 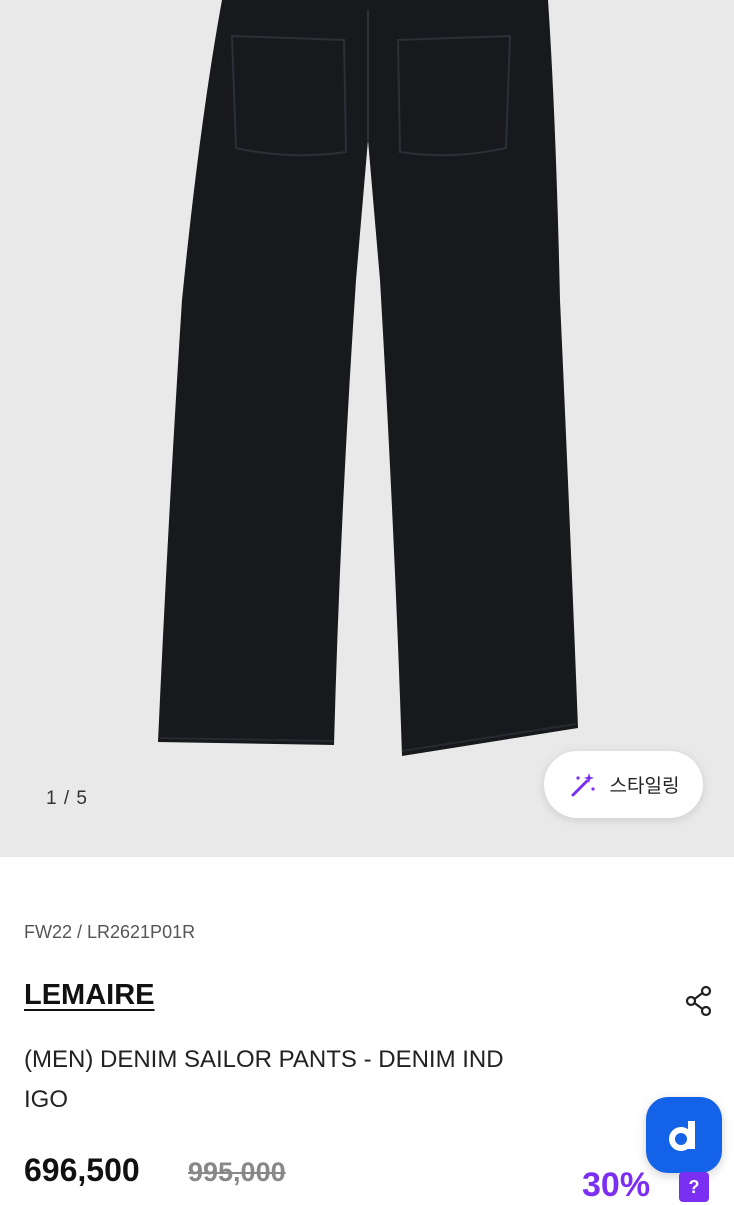 What do you see at coordinates (694, 1187) in the screenshot?
I see `discount-help-icon: ?` at bounding box center [694, 1187].